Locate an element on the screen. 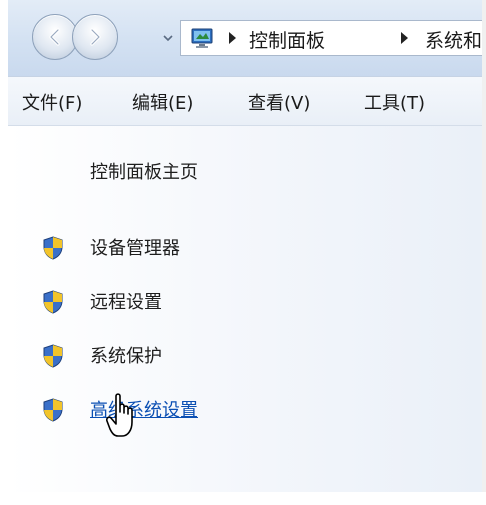  computer-icon is located at coordinates (202, 38).